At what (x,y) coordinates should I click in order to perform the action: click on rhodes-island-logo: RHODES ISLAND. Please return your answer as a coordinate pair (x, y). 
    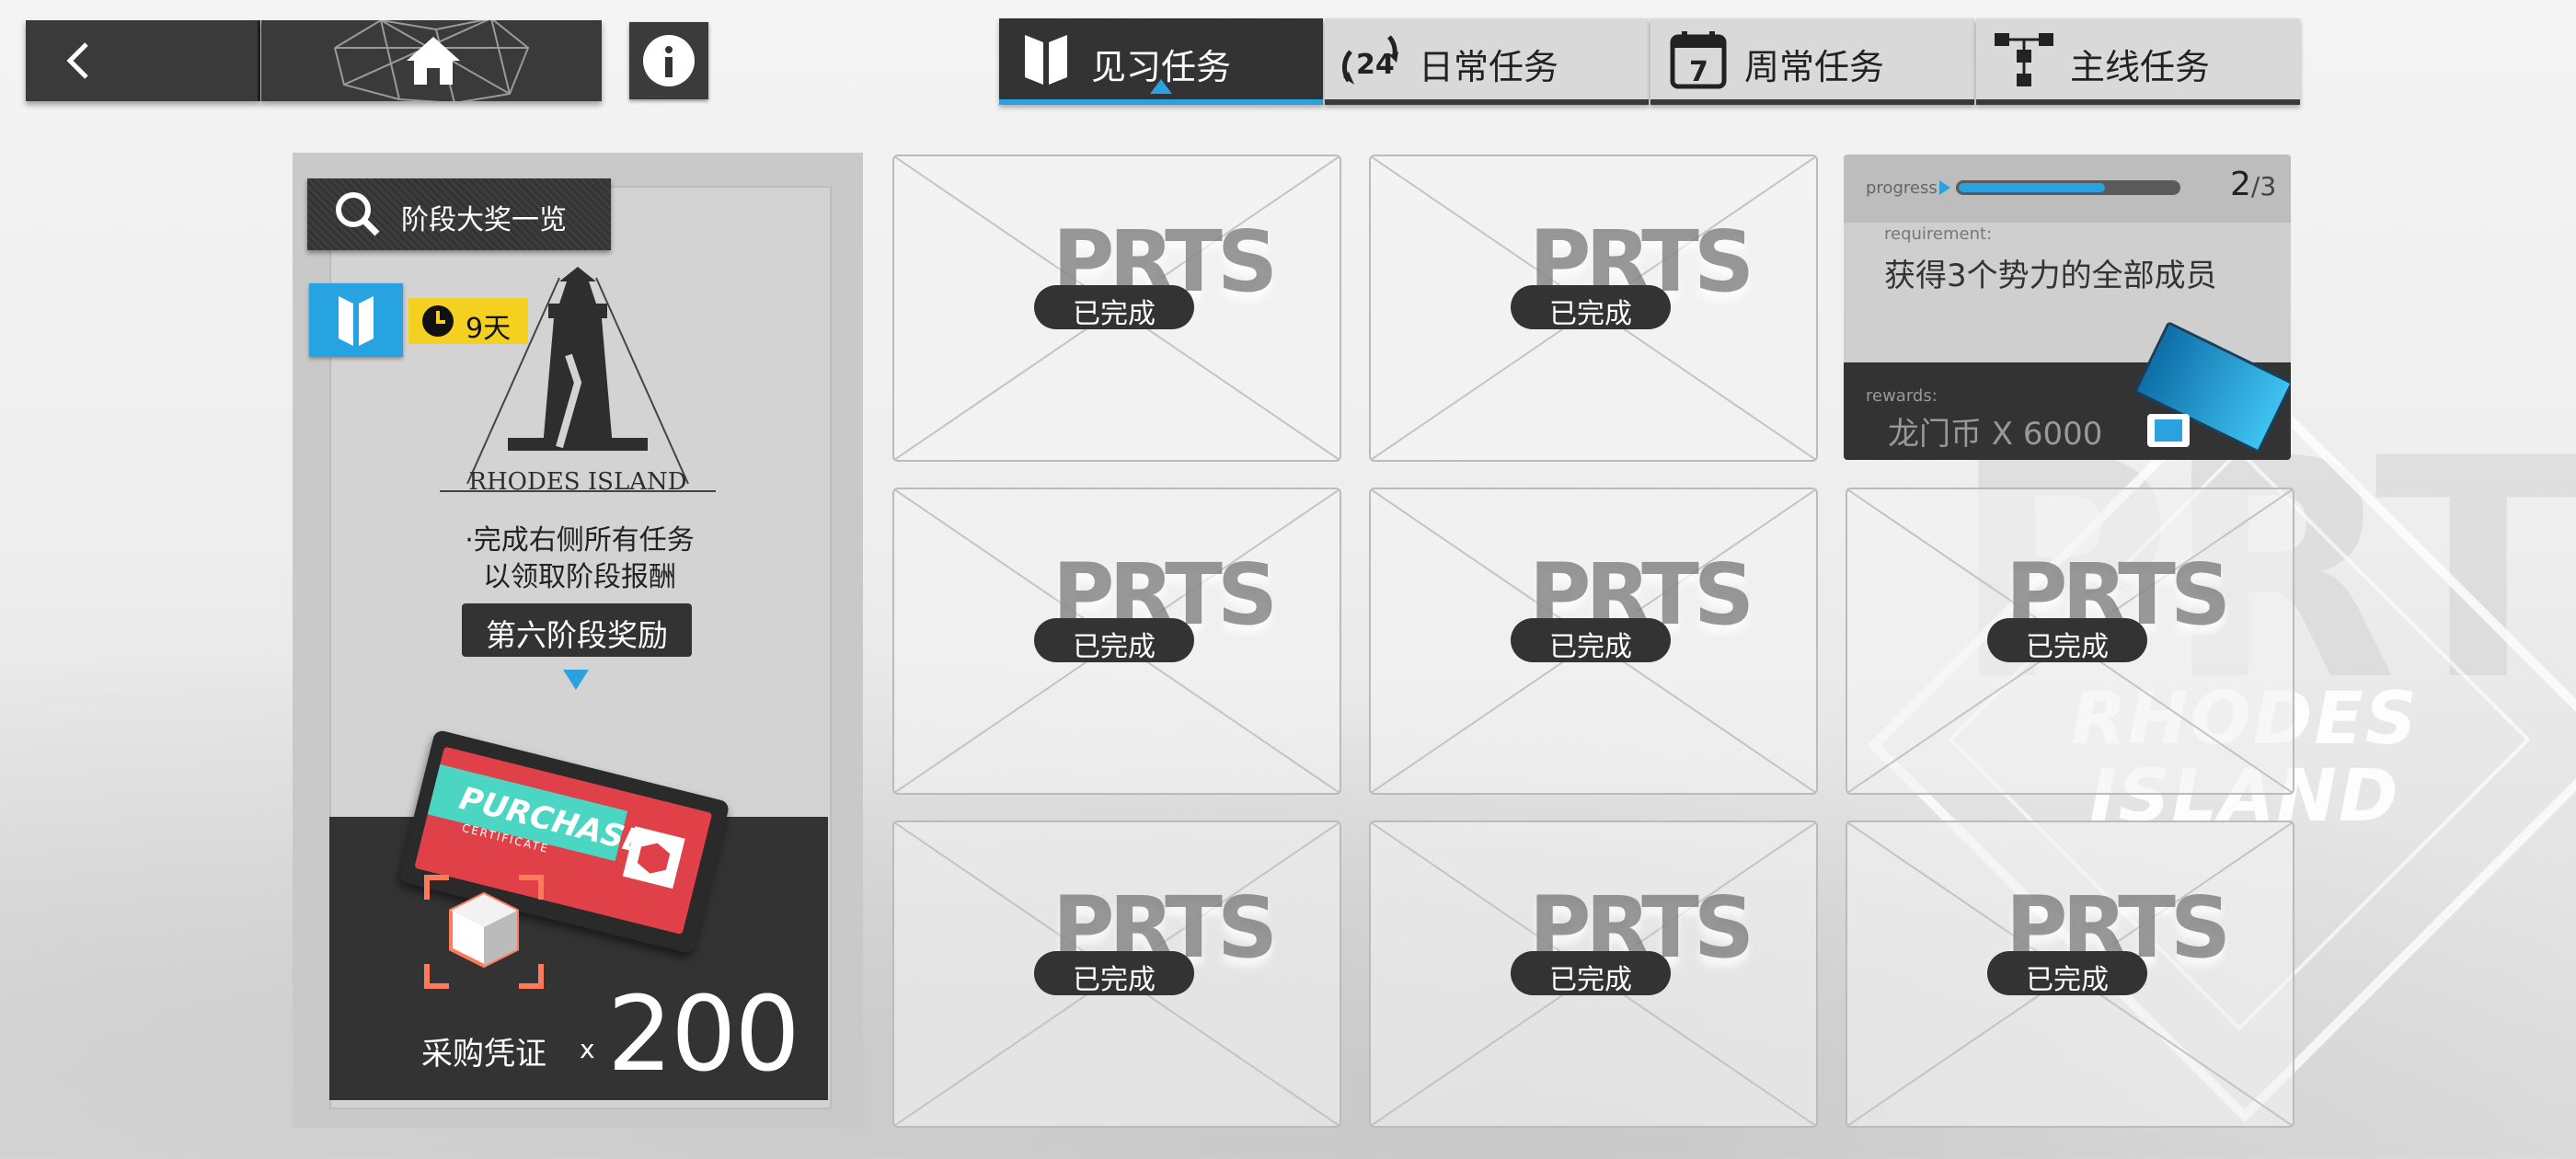
    Looking at the image, I should click on (578, 381).